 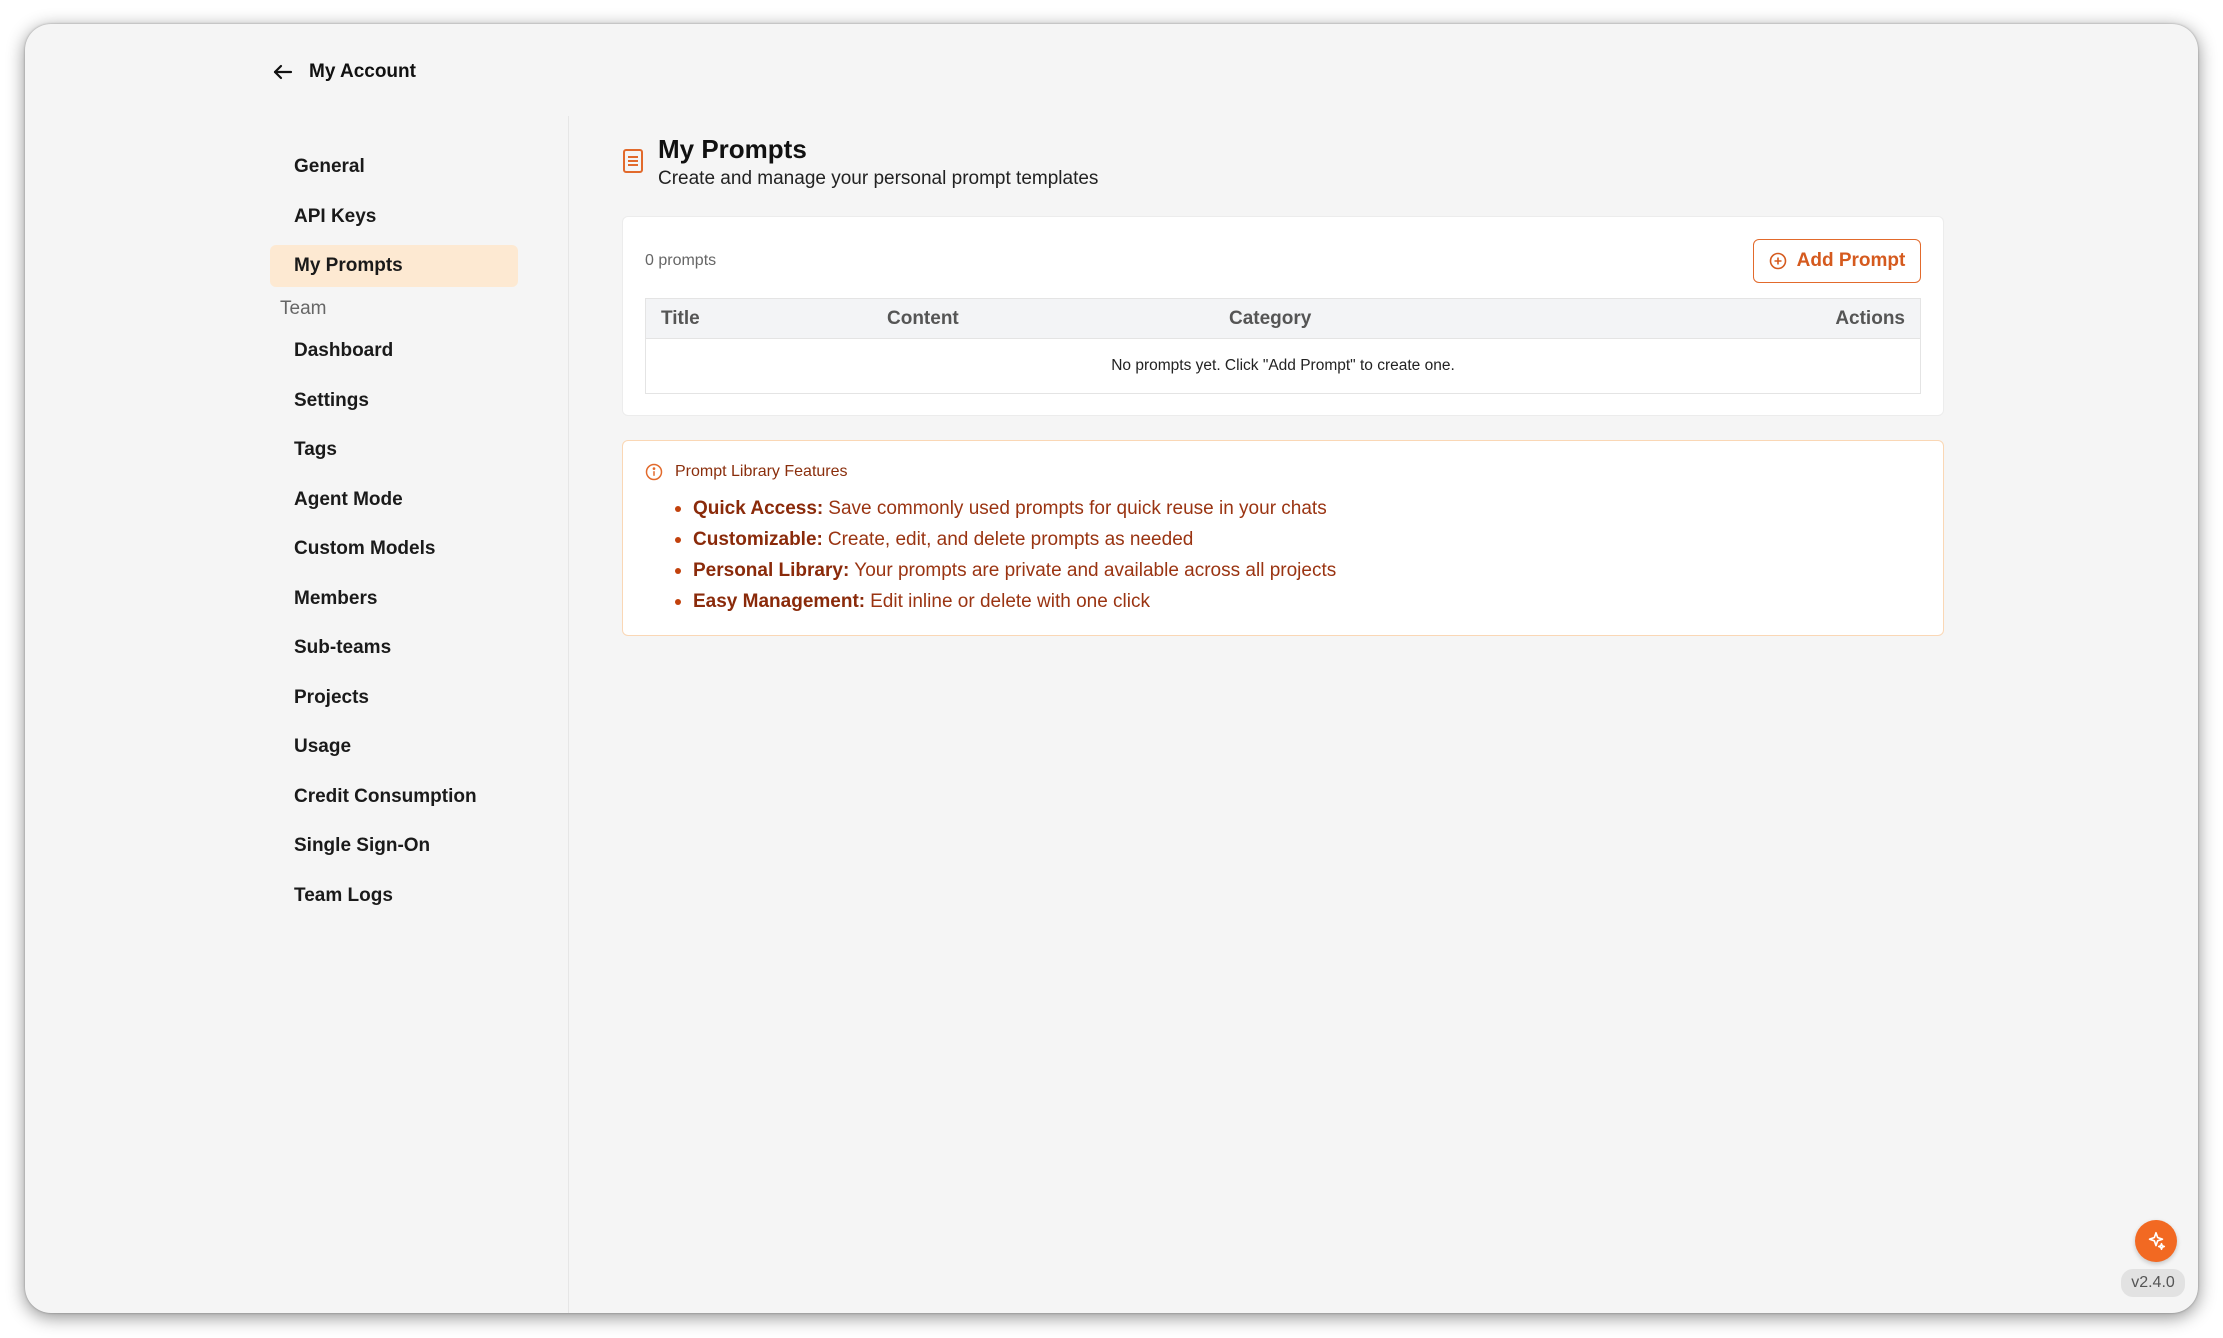 What do you see at coordinates (923, 318) in the screenshot?
I see `column-content: Content` at bounding box center [923, 318].